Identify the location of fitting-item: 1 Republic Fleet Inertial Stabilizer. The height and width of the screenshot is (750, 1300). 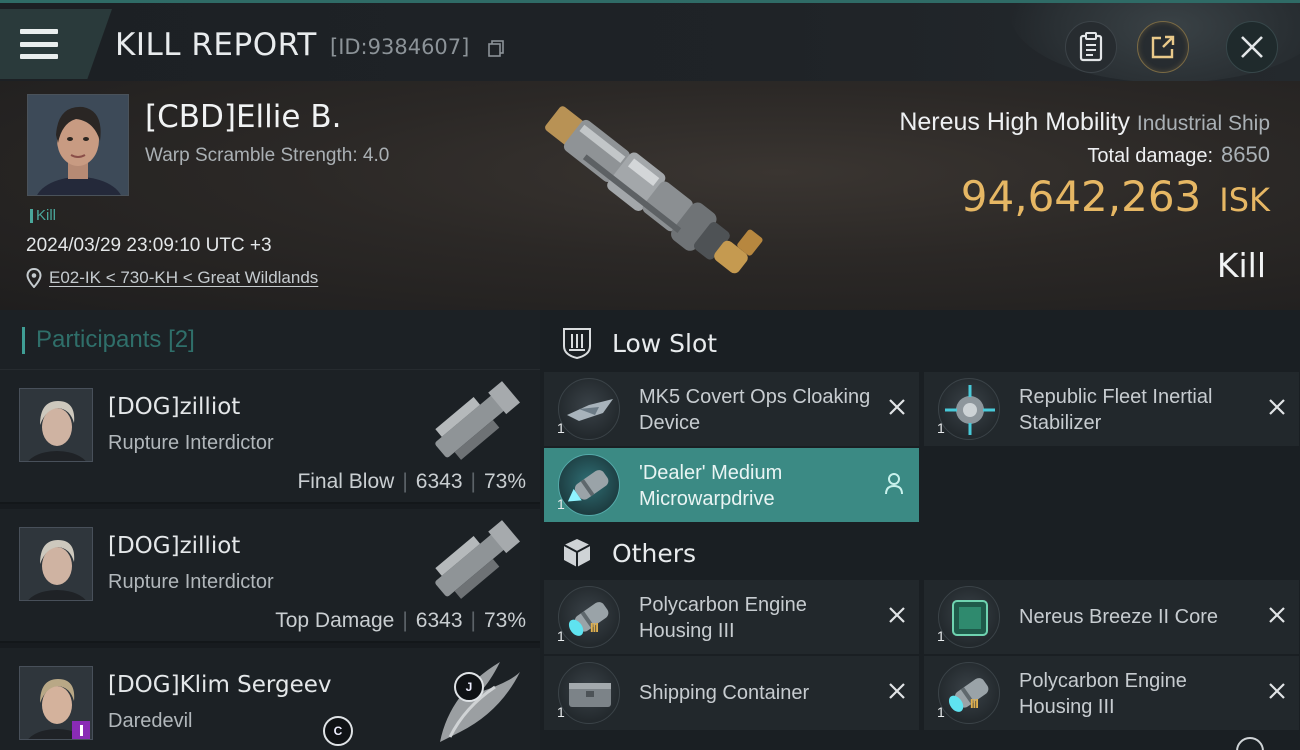
(1111, 409).